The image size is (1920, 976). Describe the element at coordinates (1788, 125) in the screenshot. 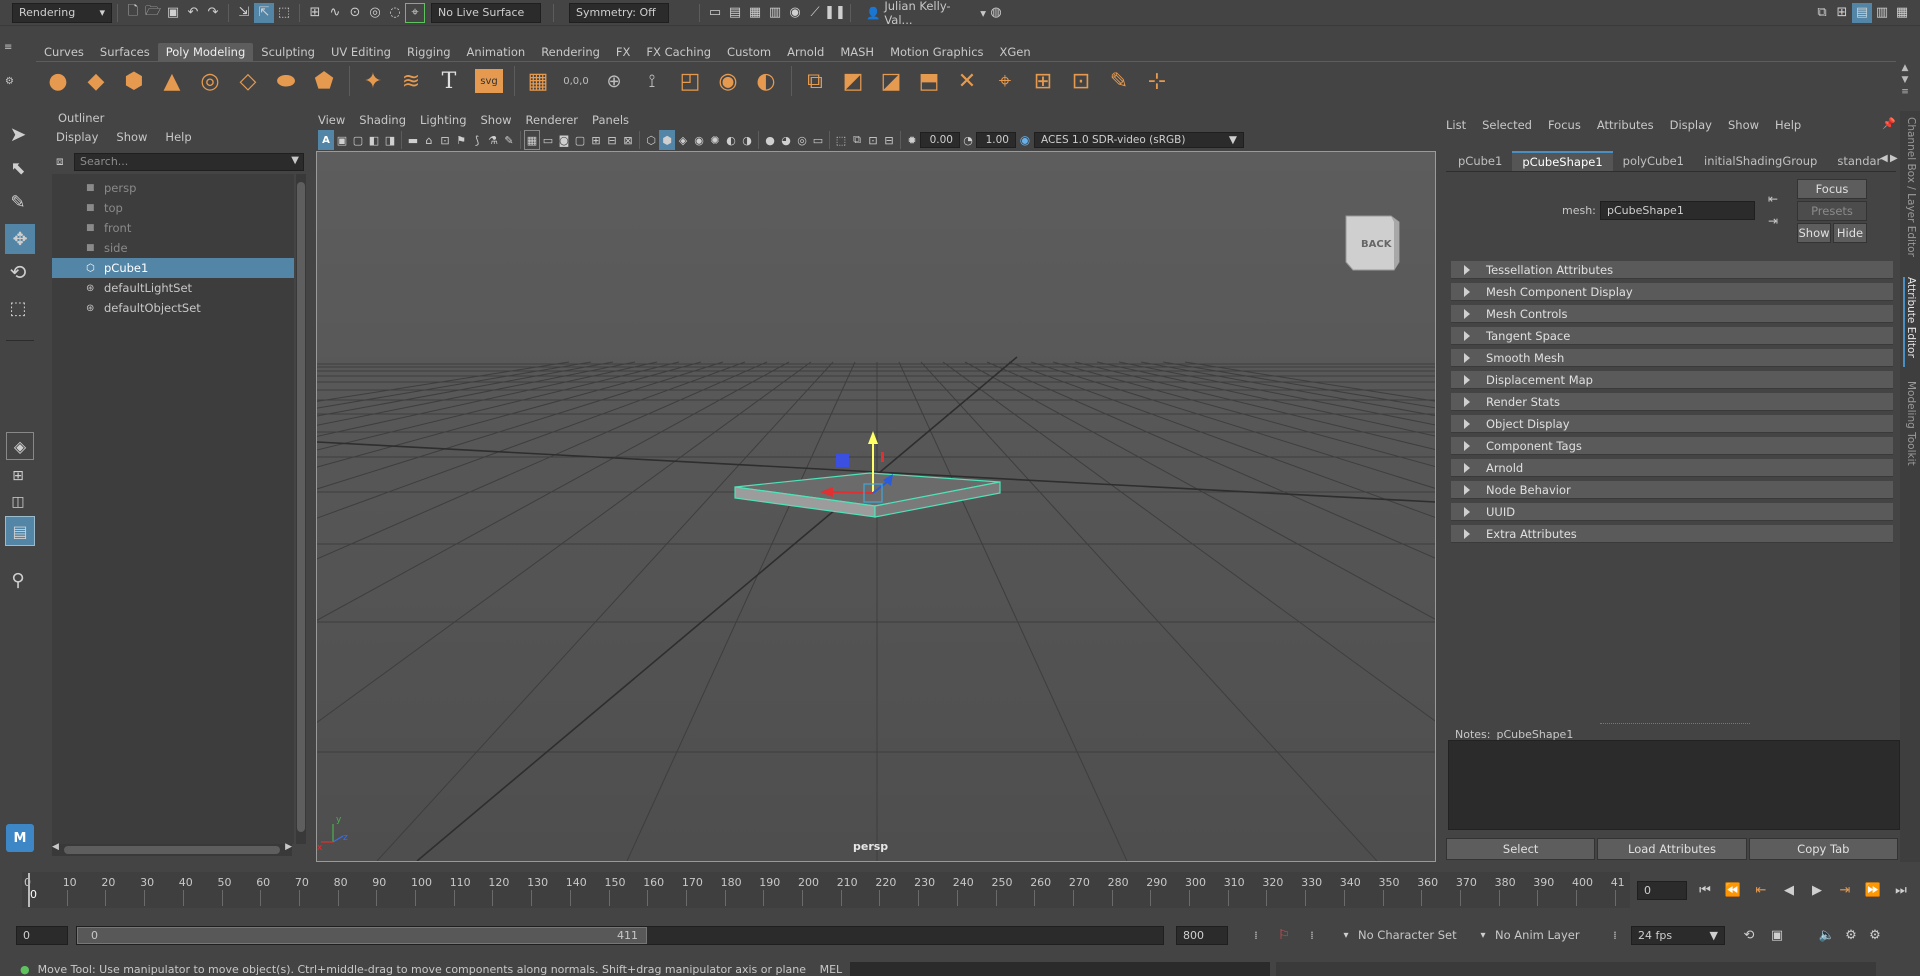

I see `ae-menu-help: Help` at that location.